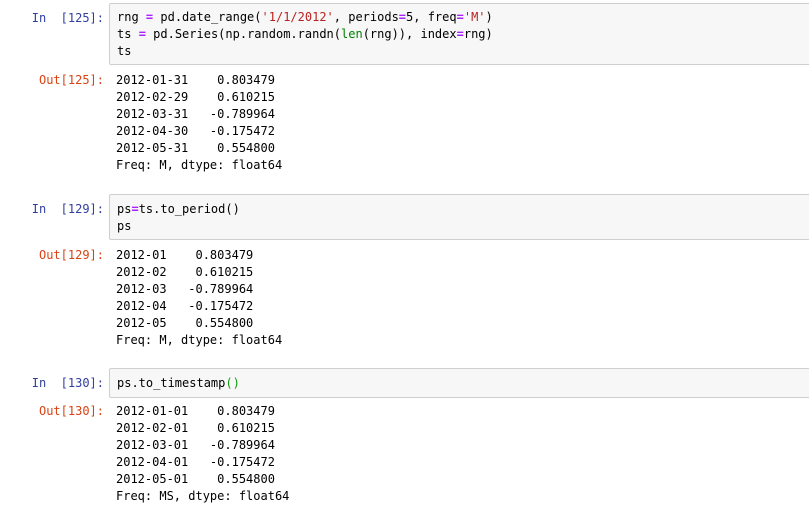 The image size is (809, 509). I want to click on output-line: 2012-05-31 0.554800, so click(195, 148).